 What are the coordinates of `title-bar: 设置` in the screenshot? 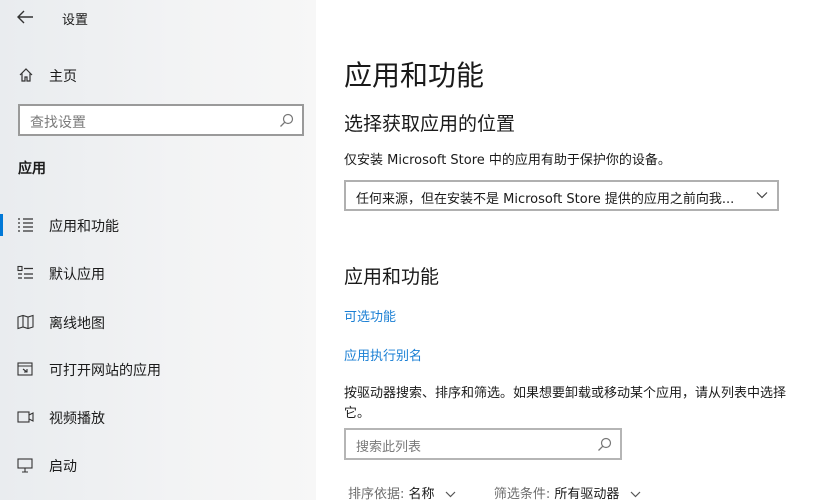 It's located at (158, 18).